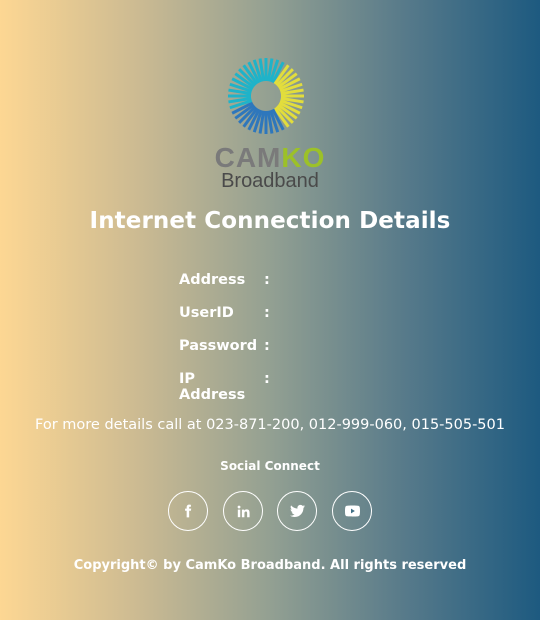  Describe the element at coordinates (270, 180) in the screenshot. I see `logo-text-broadband: Broadband` at that location.